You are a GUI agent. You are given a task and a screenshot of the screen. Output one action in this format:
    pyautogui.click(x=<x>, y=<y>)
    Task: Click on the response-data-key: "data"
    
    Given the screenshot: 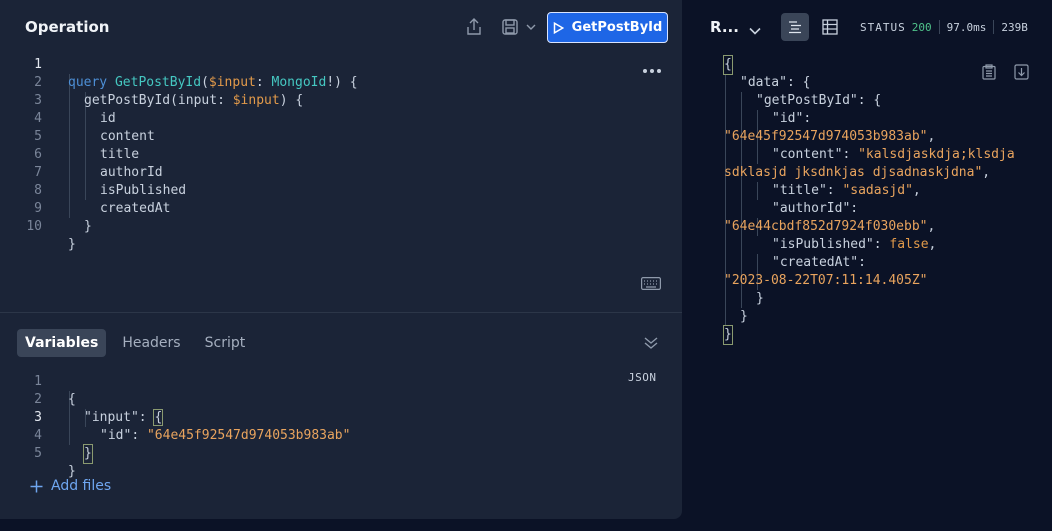 What is the action you would take?
    pyautogui.click(x=763, y=82)
    